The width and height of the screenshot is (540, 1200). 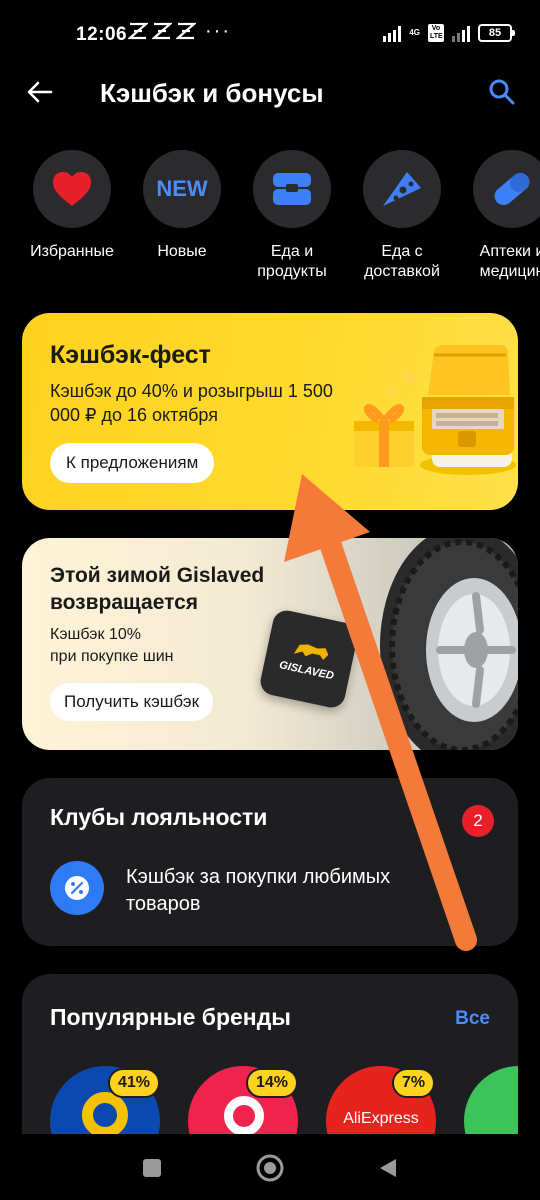 What do you see at coordinates (132, 702) in the screenshot?
I see `get-cashback-button: Получить кэшбэк` at bounding box center [132, 702].